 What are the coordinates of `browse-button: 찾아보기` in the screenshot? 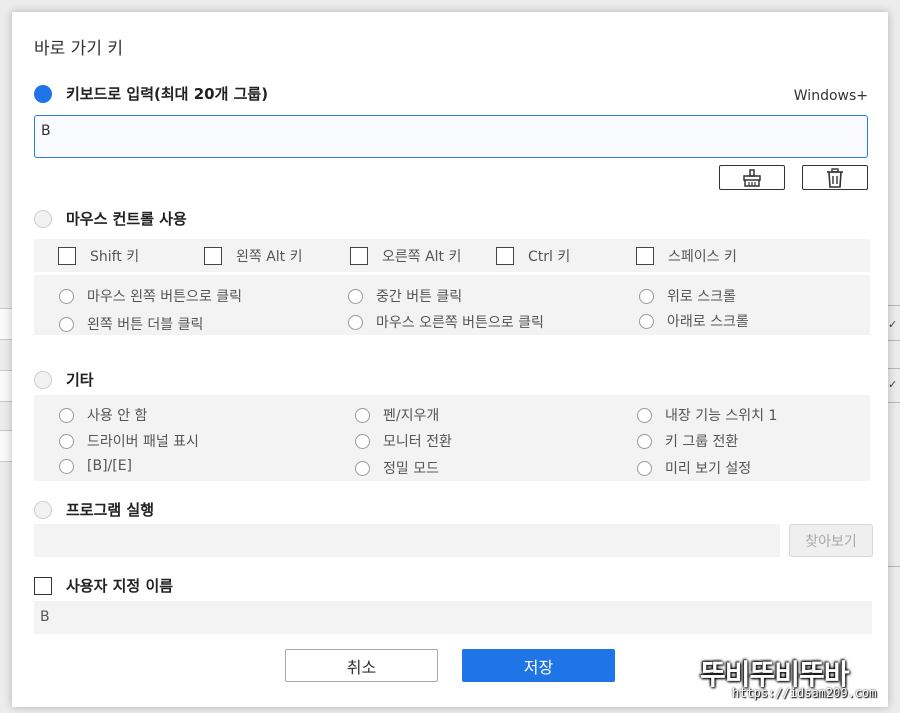 It's located at (831, 540).